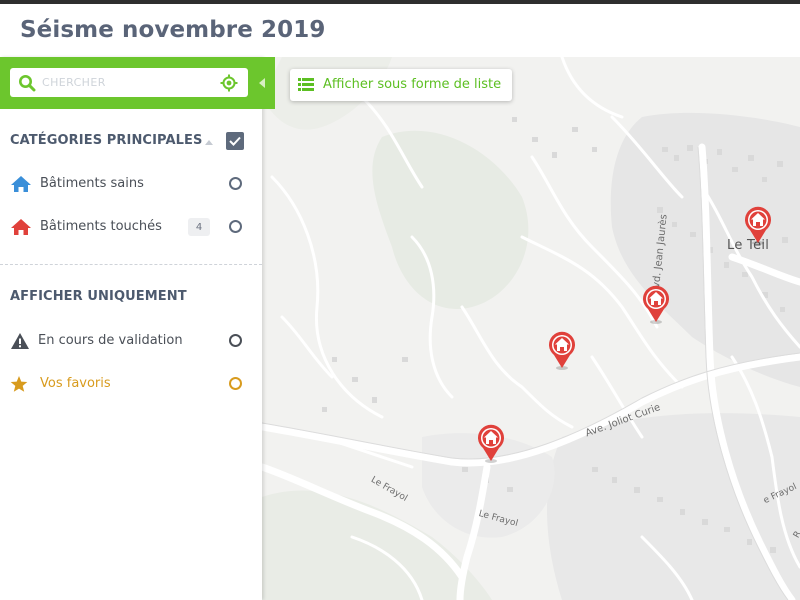 The width and height of the screenshot is (800, 600). I want to click on search-box, so click(129, 82).